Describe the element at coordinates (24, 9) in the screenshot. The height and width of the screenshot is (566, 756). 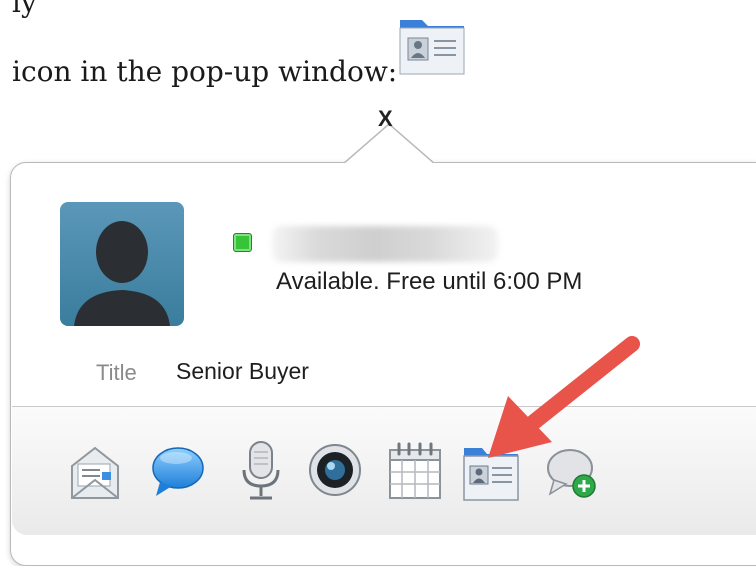
I see `doc-line-1: ly` at that location.